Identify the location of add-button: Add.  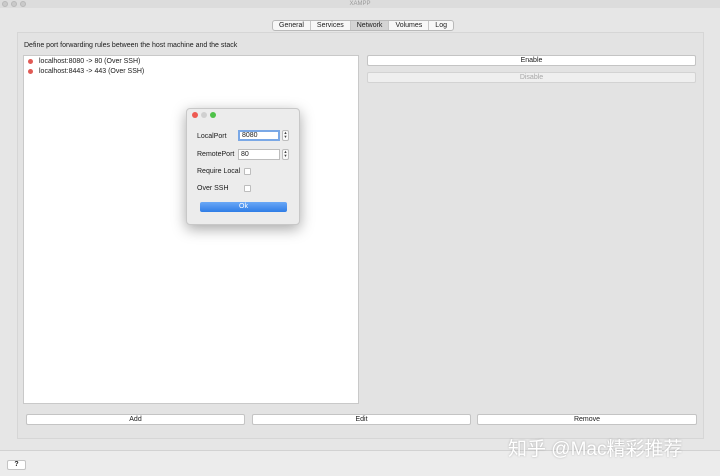
(135, 419).